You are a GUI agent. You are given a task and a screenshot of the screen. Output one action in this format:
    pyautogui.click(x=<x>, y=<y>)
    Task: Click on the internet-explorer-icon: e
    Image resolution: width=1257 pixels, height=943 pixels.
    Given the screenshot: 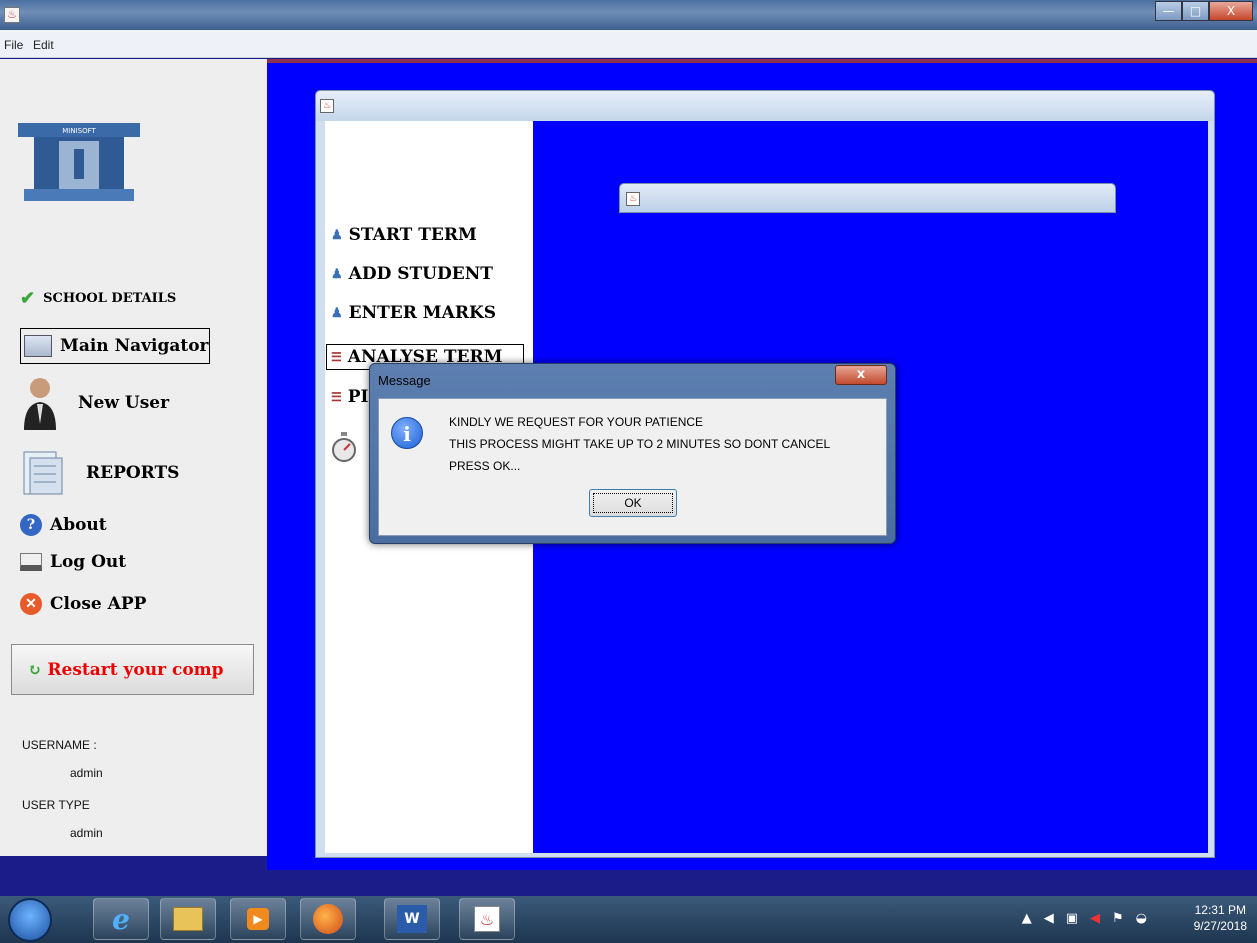 What is the action you would take?
    pyautogui.click(x=121, y=919)
    